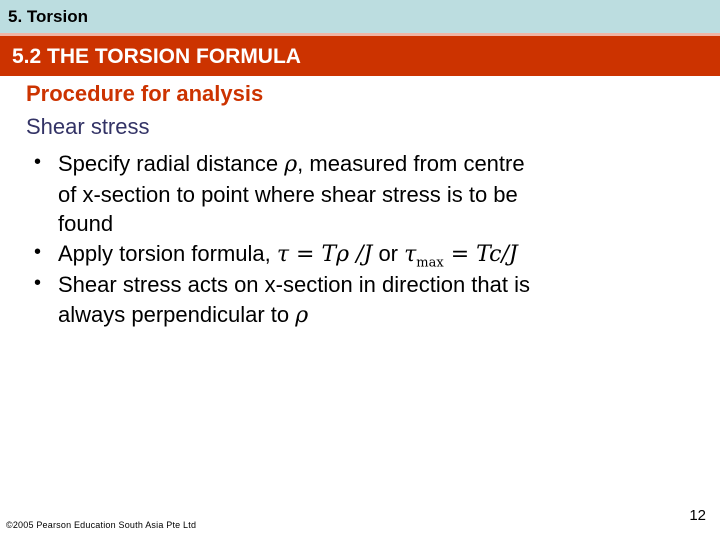 The width and height of the screenshot is (720, 540). What do you see at coordinates (177, 314) in the screenshot?
I see `bullet-text: always perpendicular to` at bounding box center [177, 314].